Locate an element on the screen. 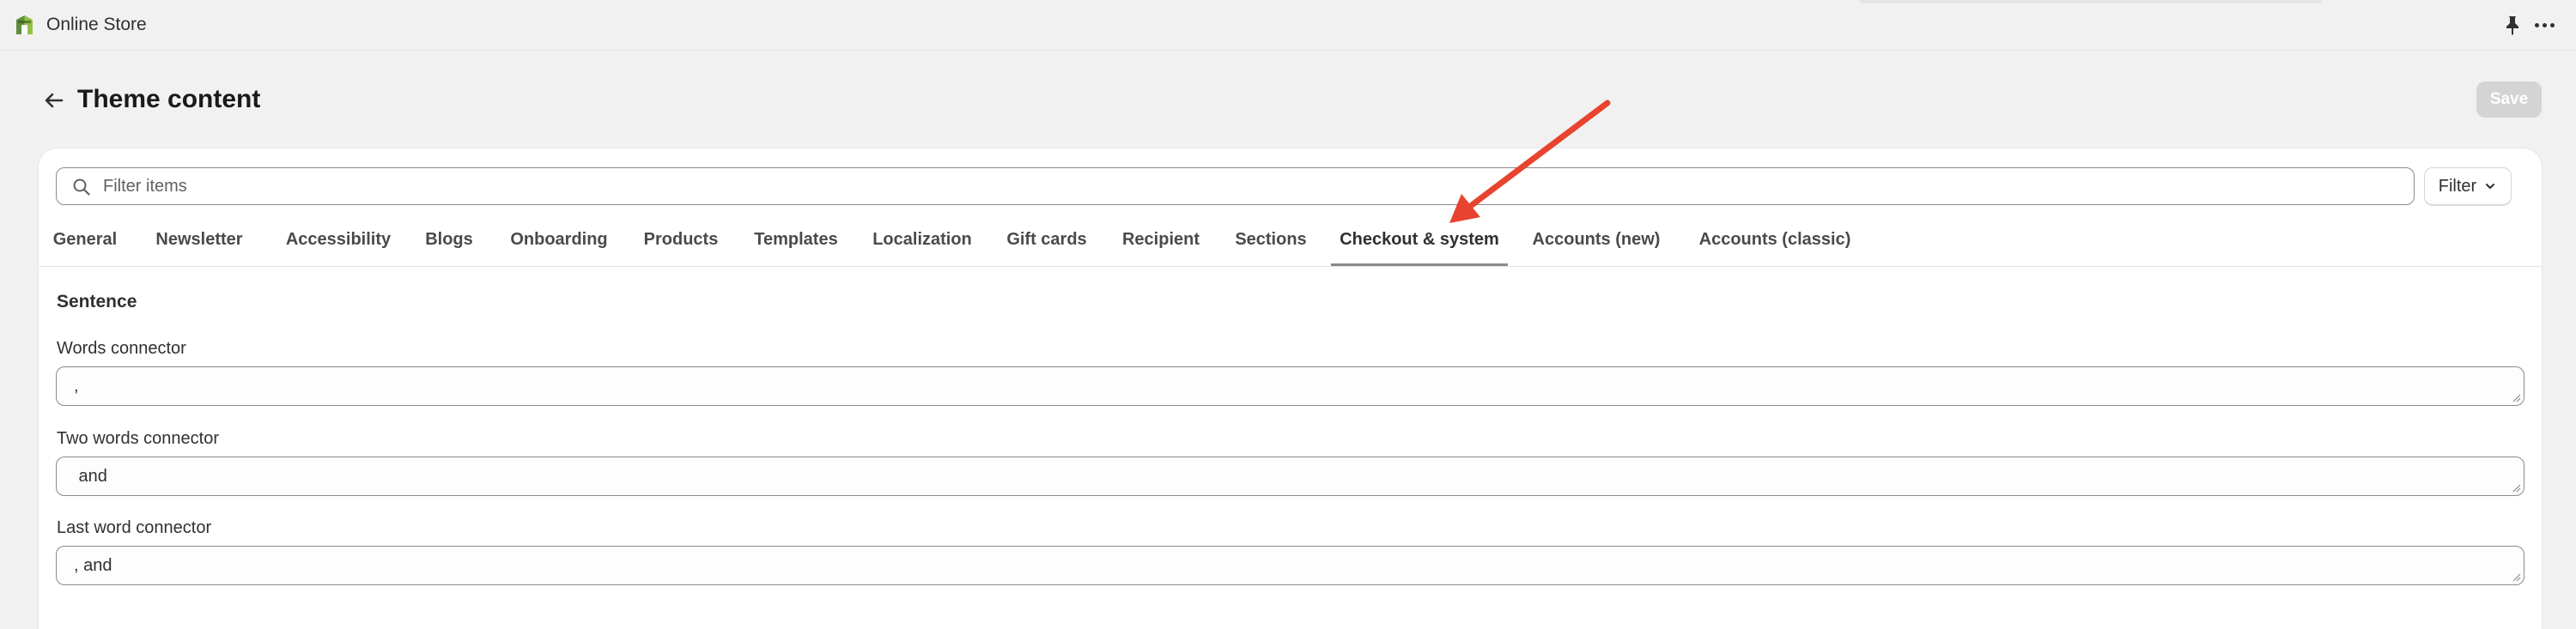 Image resolution: width=2576 pixels, height=629 pixels. tab-products: Products is located at coordinates (681, 240).